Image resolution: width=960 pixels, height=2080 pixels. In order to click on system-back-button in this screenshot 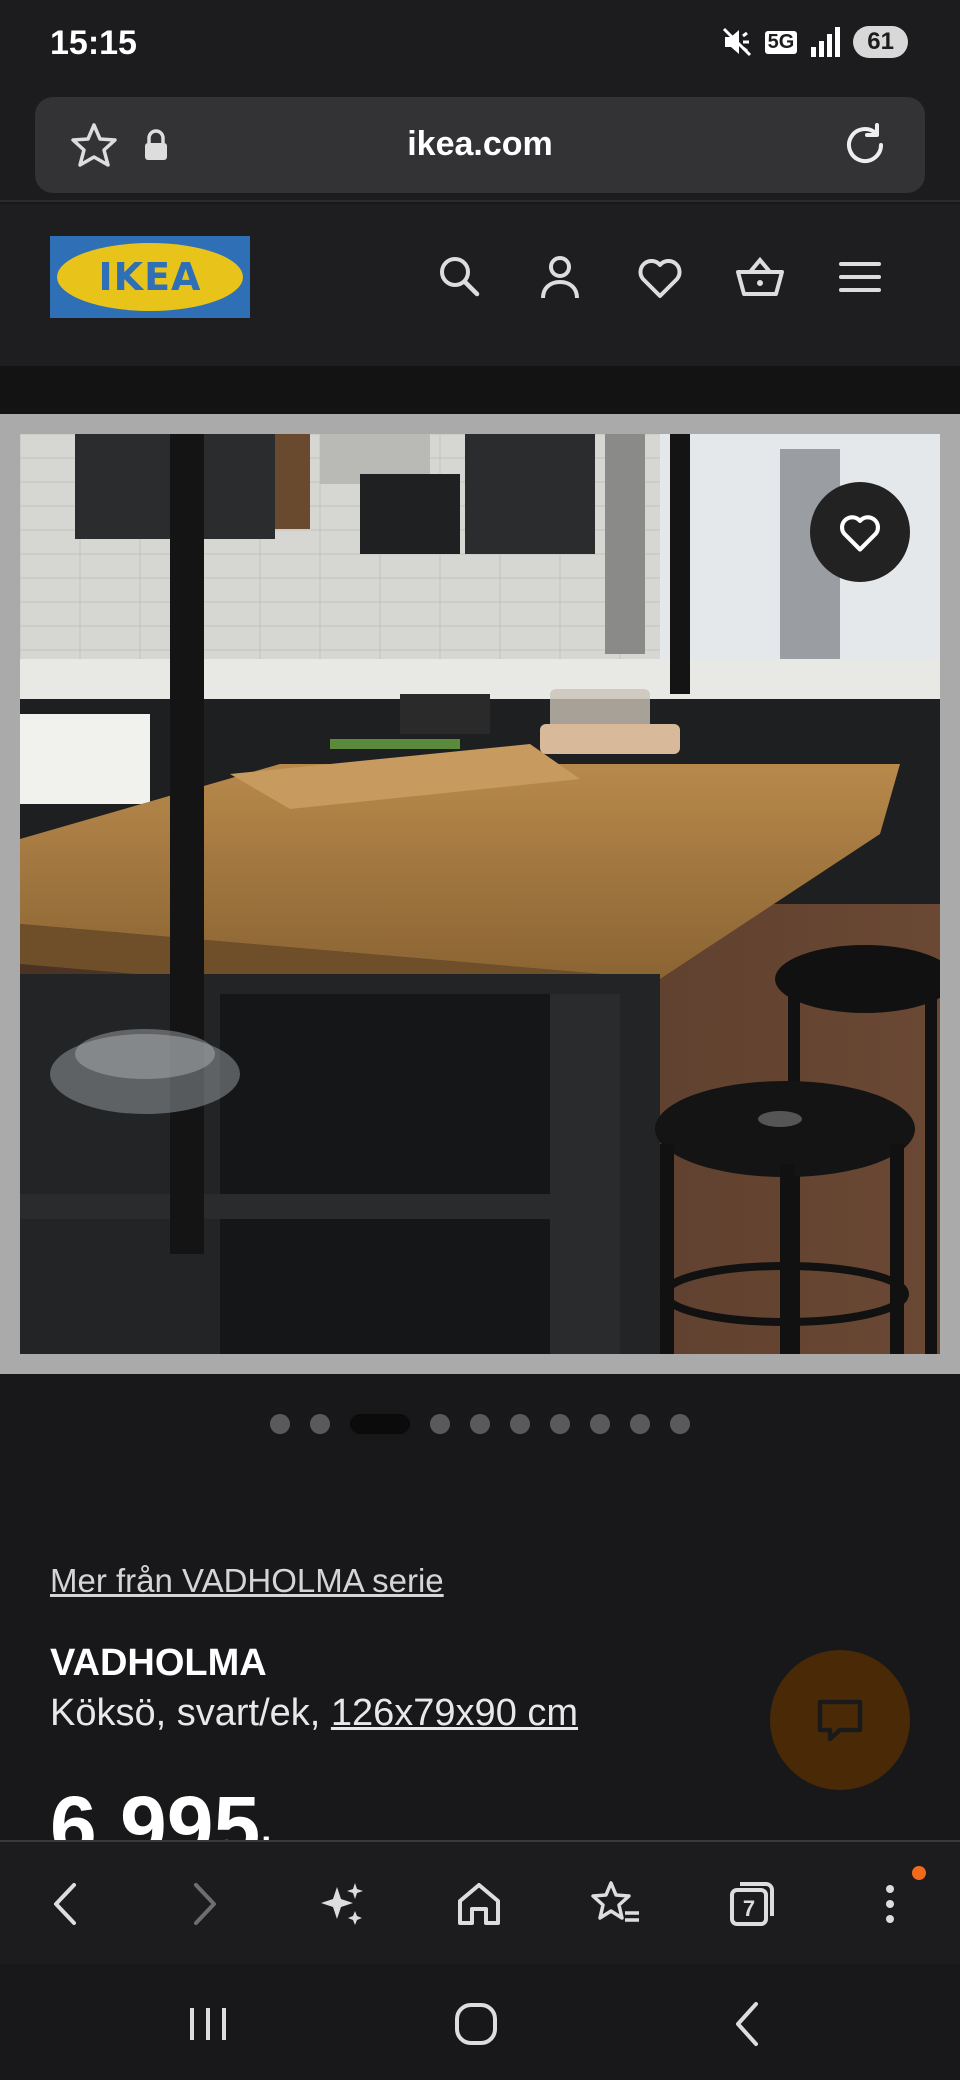, I will do `click(748, 2024)`.